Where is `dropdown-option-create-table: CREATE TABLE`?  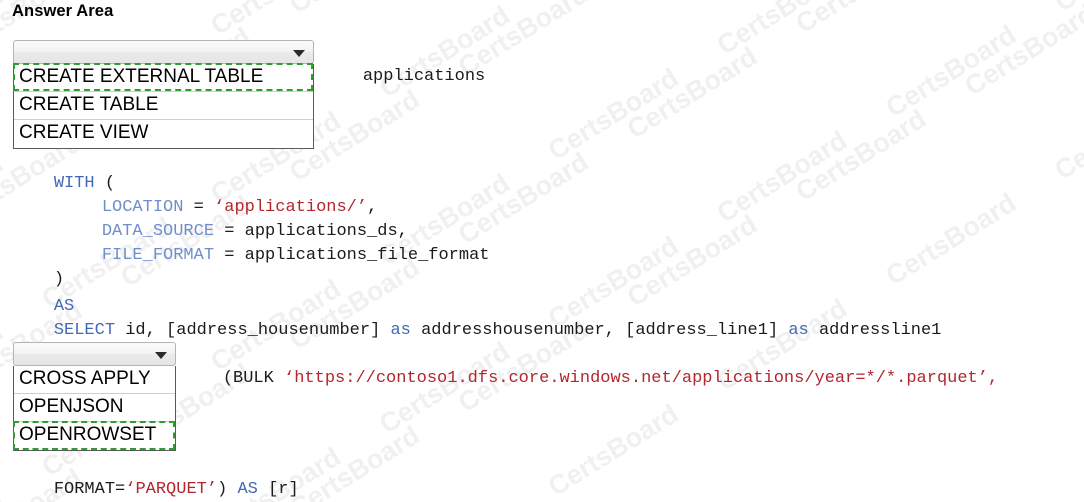 dropdown-option-create-table: CREATE TABLE is located at coordinates (163, 106).